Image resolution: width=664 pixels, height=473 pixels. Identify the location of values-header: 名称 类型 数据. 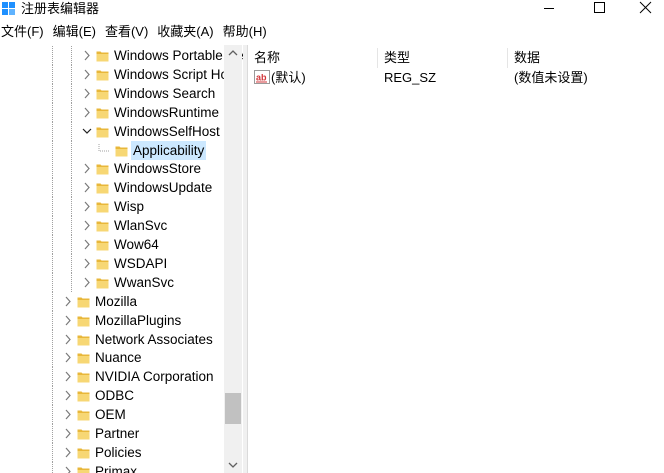
(456, 58).